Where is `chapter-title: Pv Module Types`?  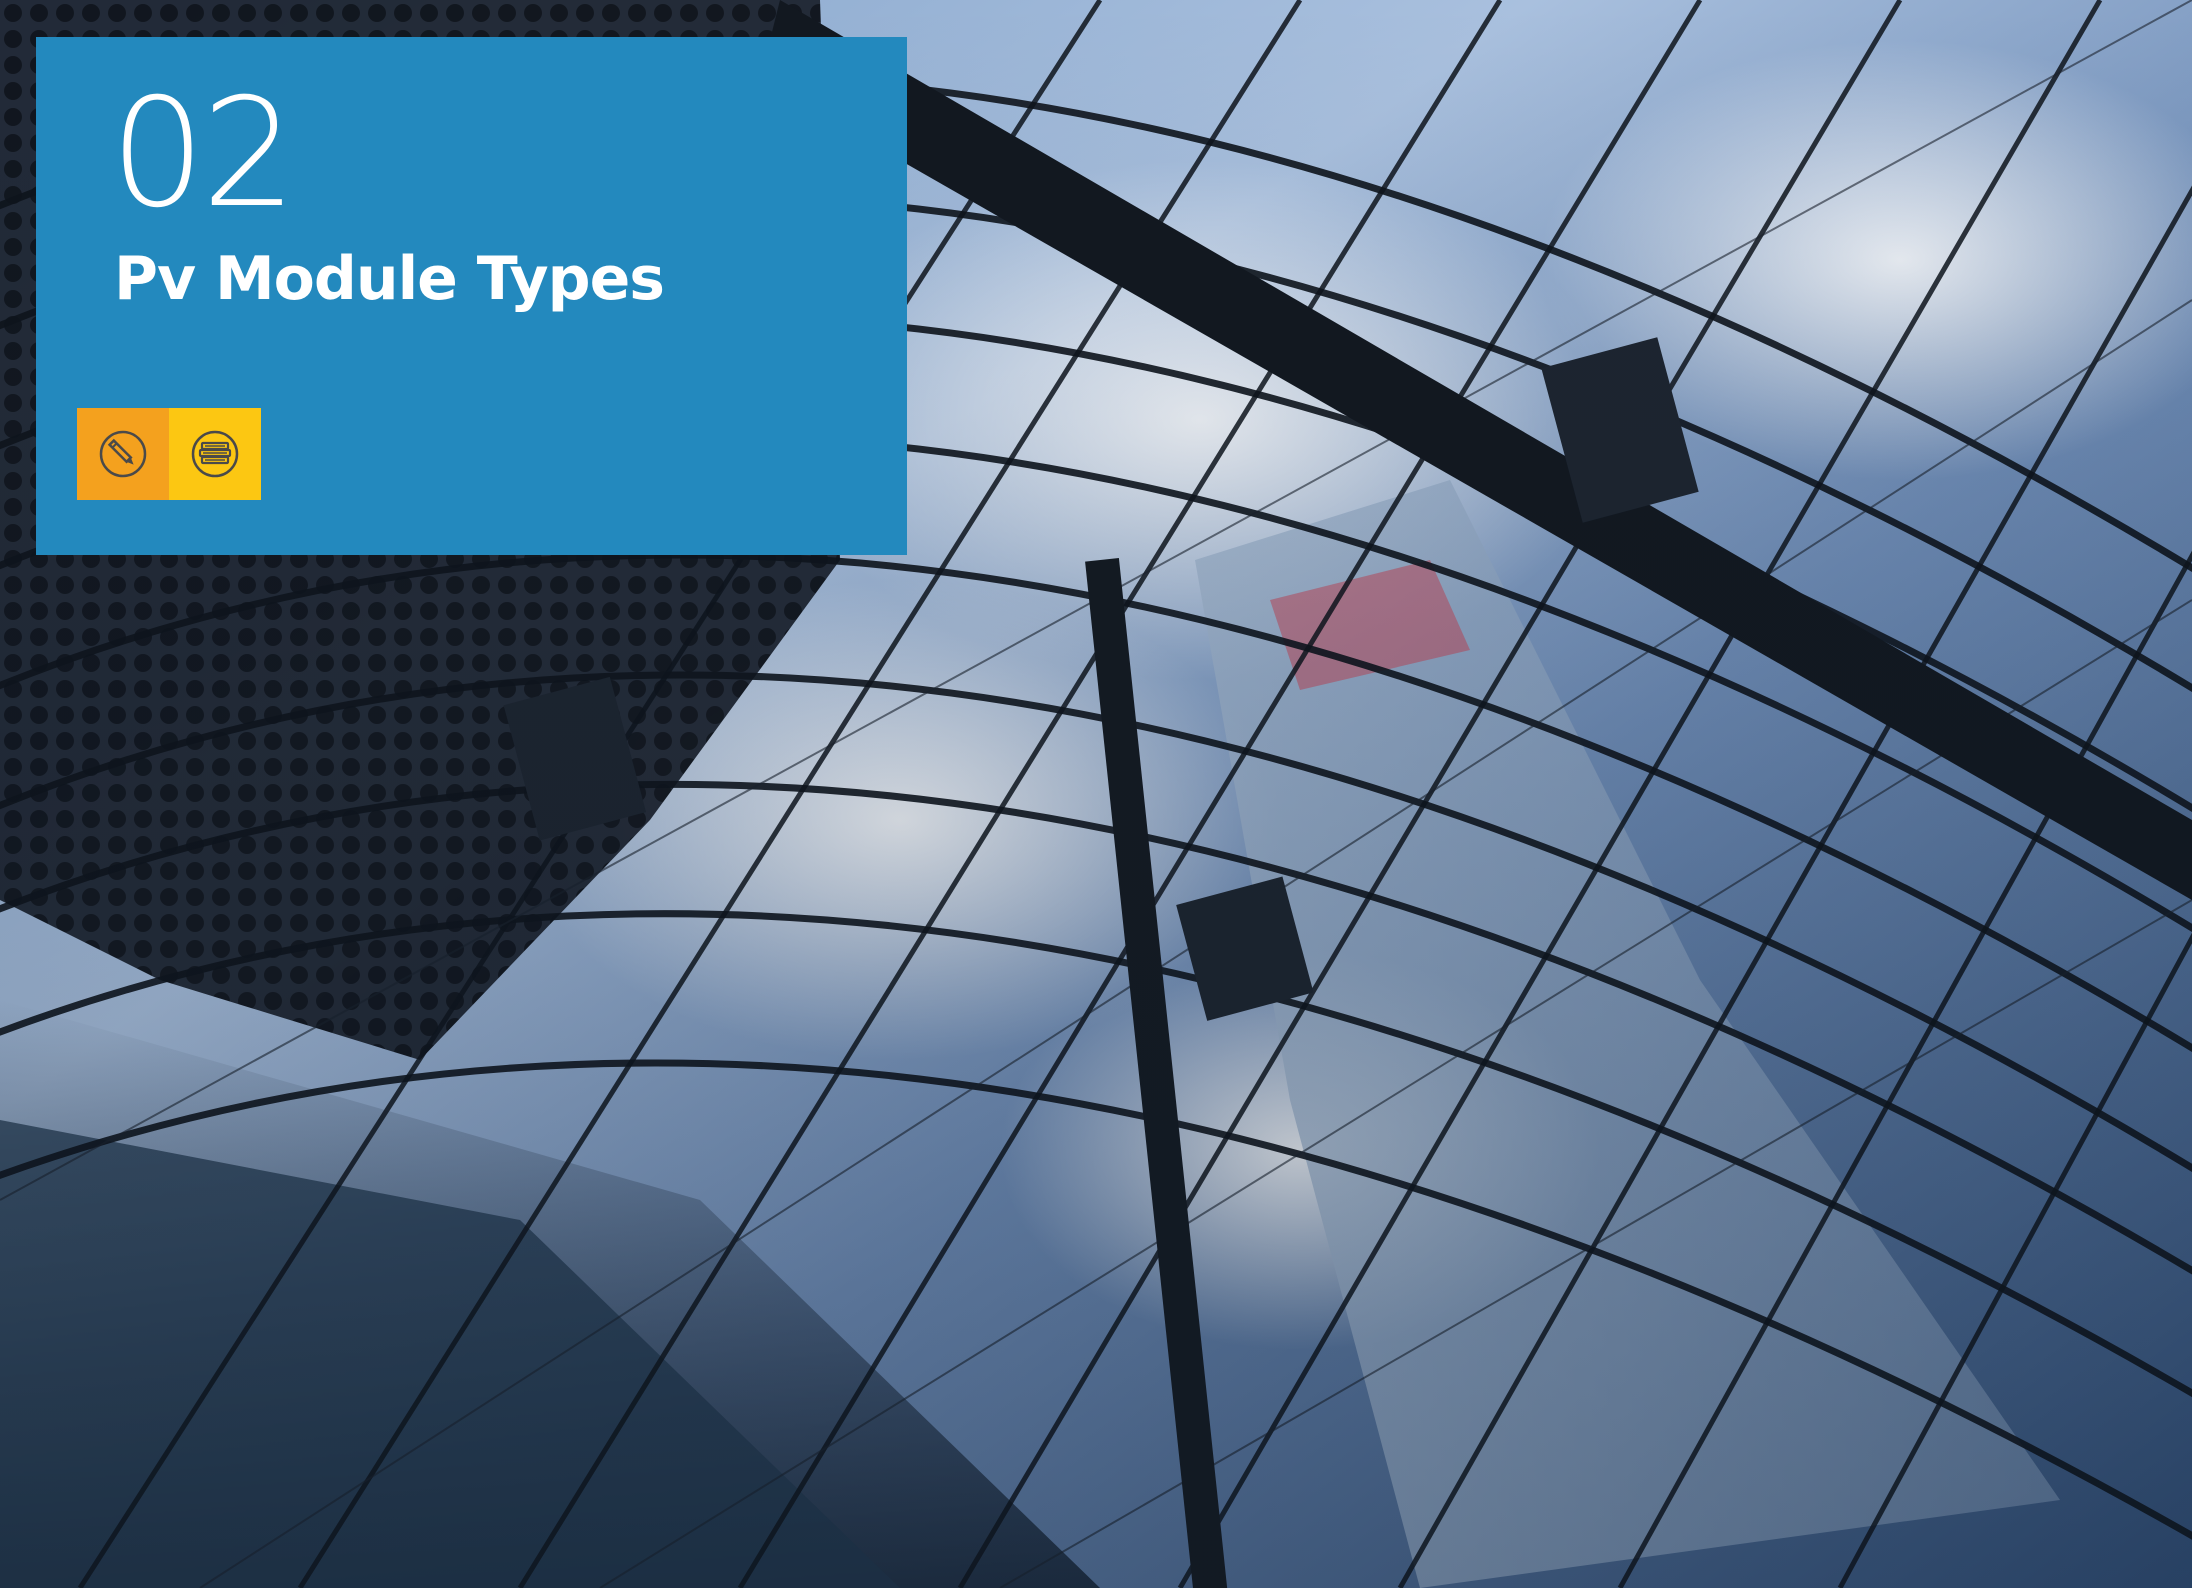
chapter-title: Pv Module Types is located at coordinates (389, 279).